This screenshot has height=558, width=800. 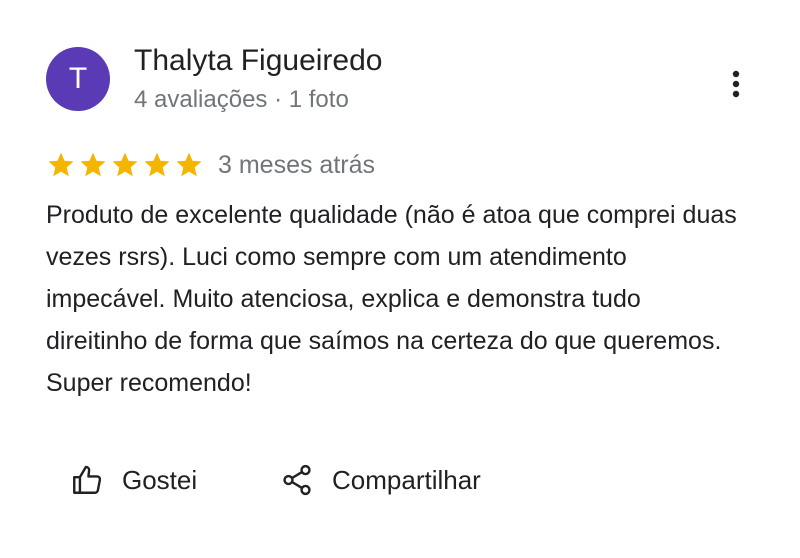 I want to click on review-date: 3 meses atrás, so click(x=297, y=165).